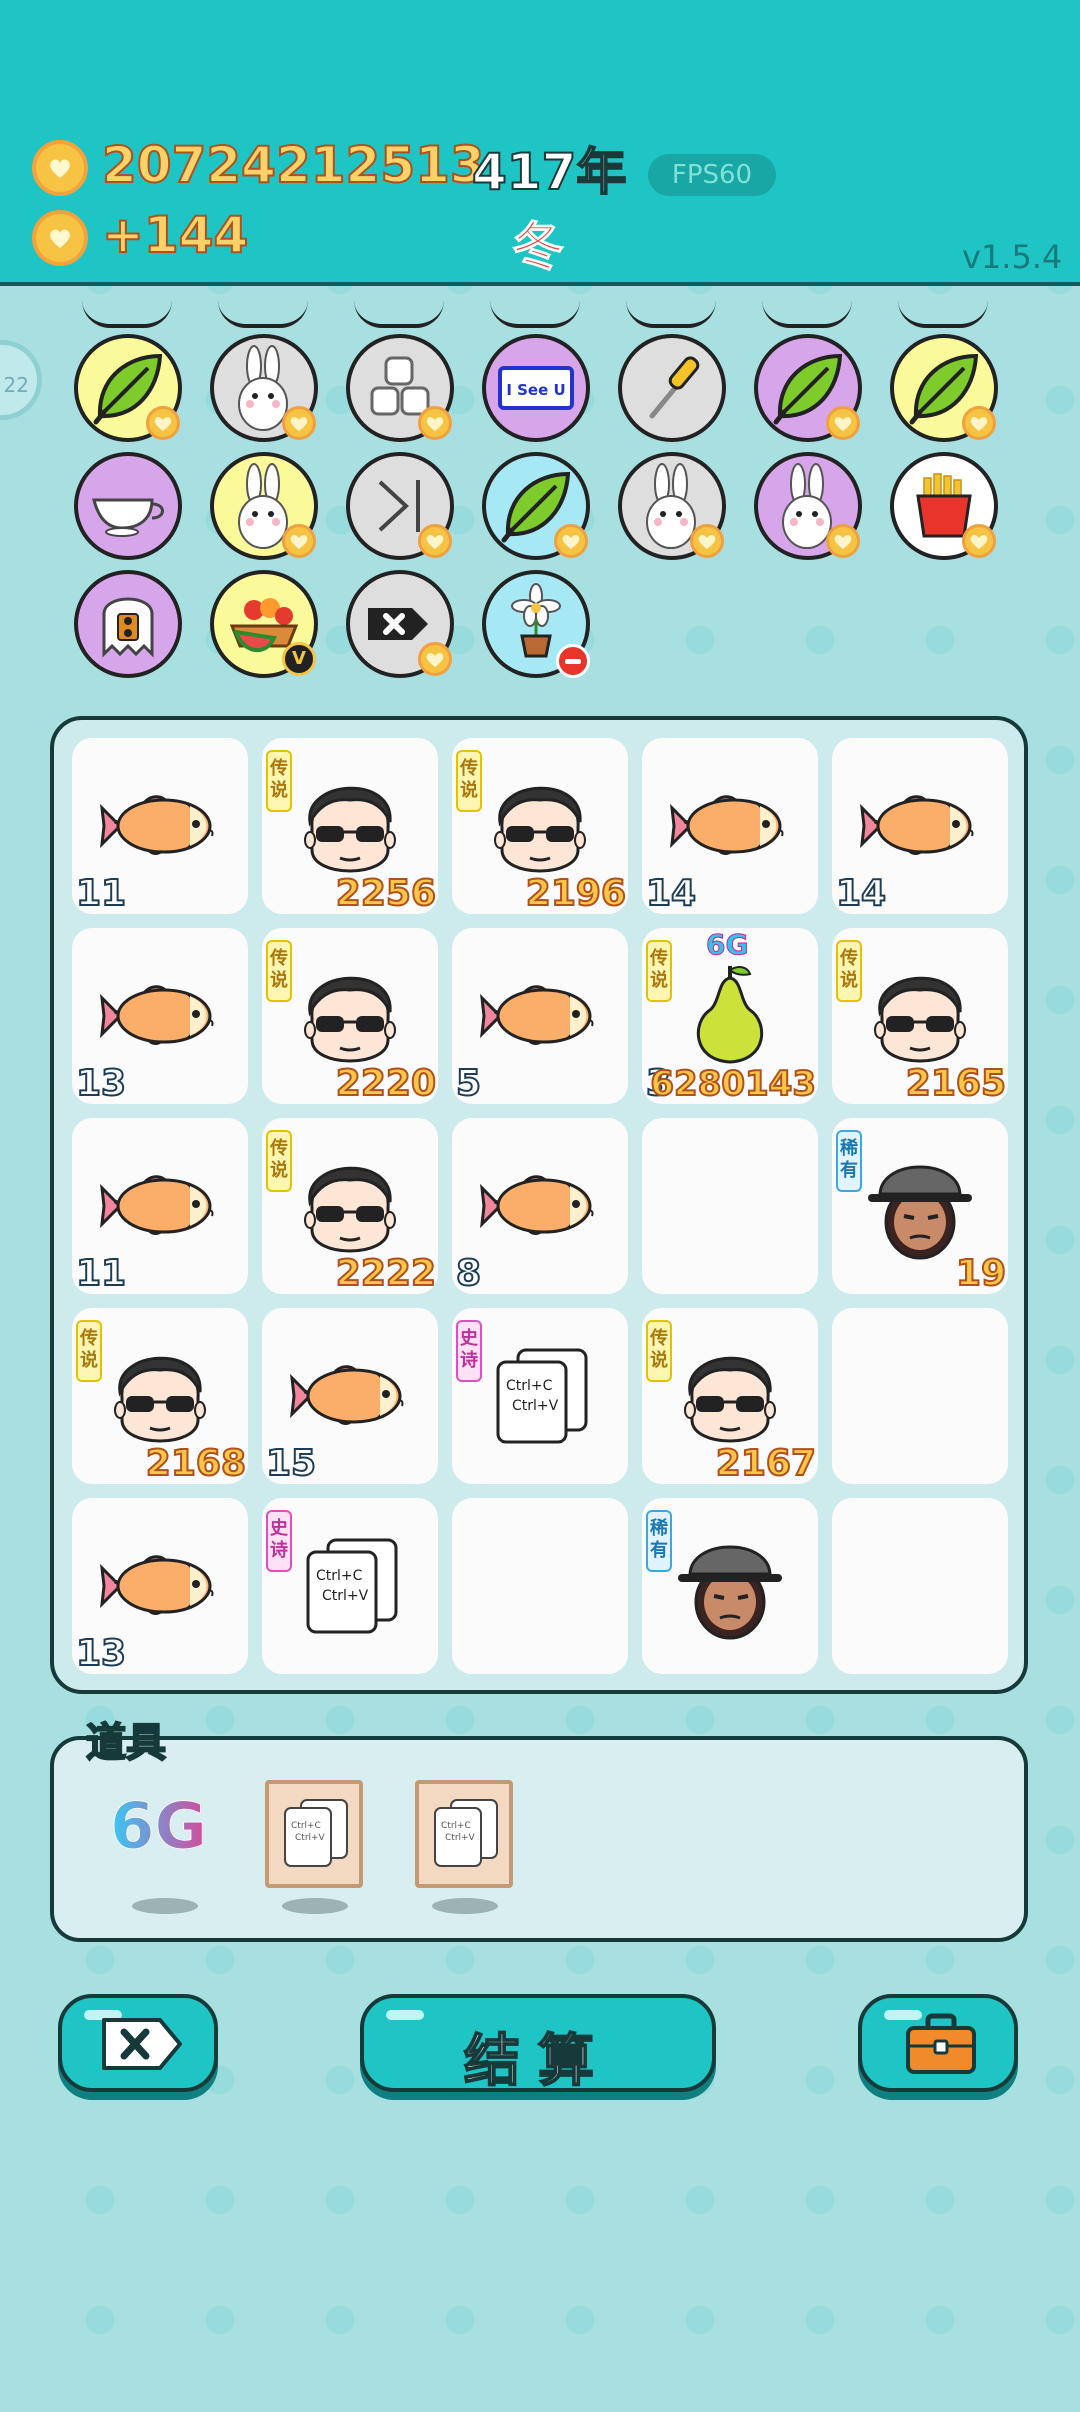 The height and width of the screenshot is (2412, 1080). I want to click on value-label: 2167, so click(766, 1463).